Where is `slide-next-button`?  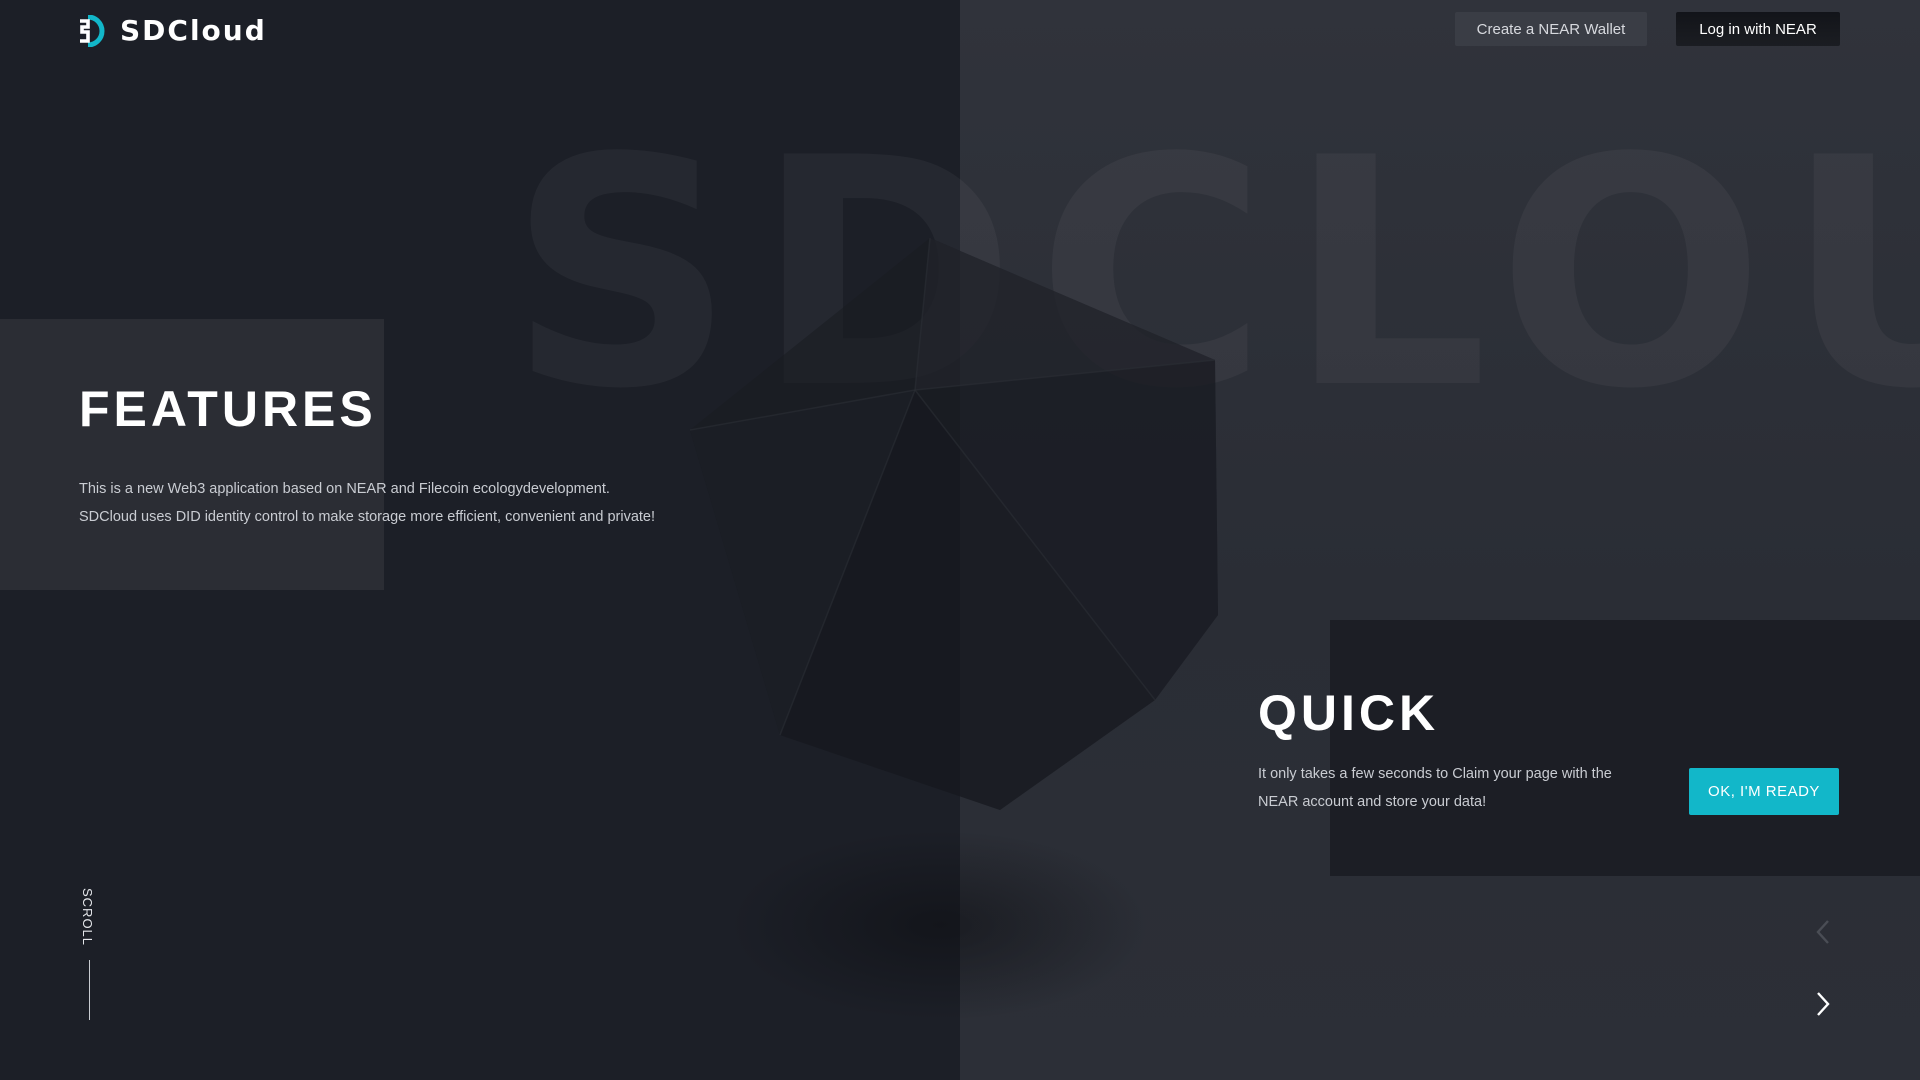
slide-next-button is located at coordinates (1823, 1004).